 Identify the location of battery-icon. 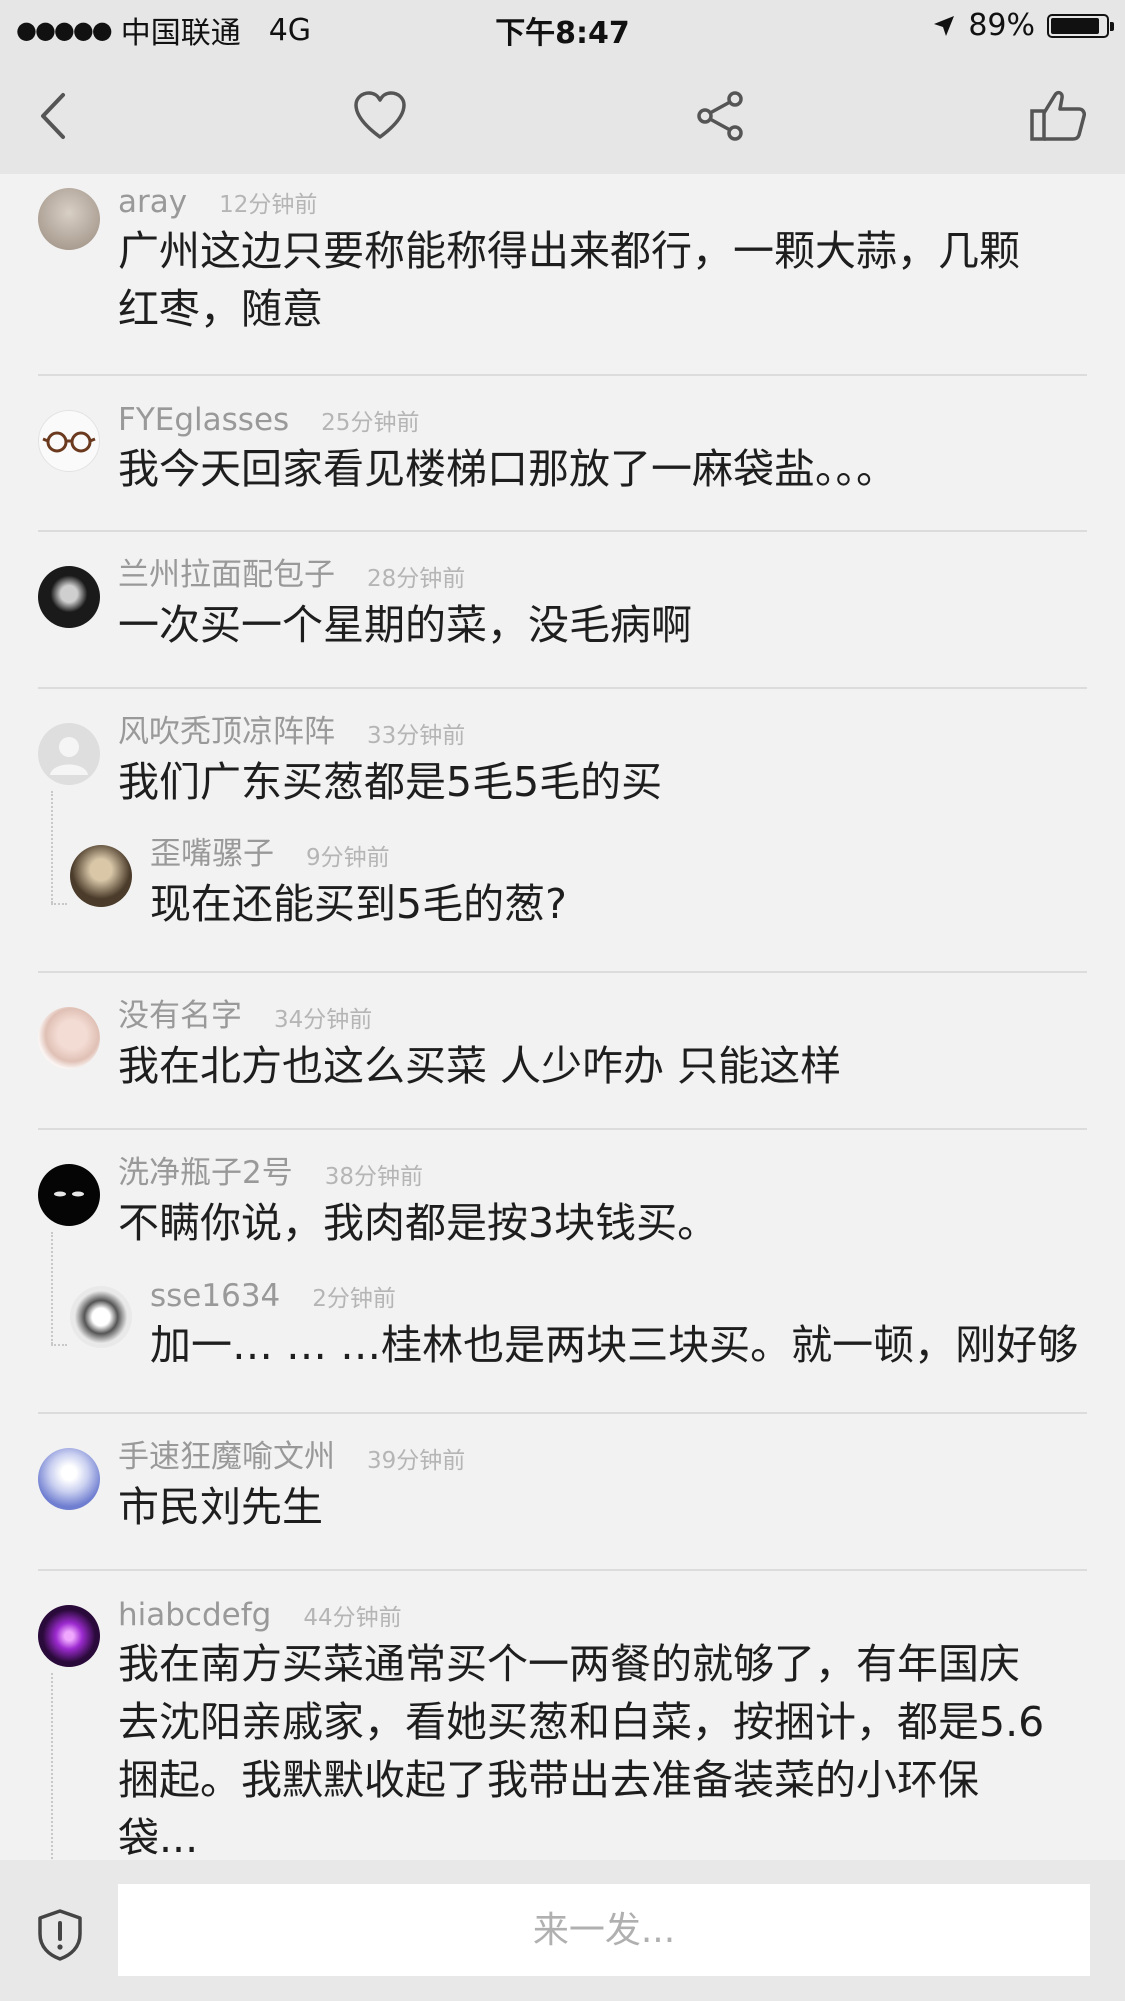
(1080, 25).